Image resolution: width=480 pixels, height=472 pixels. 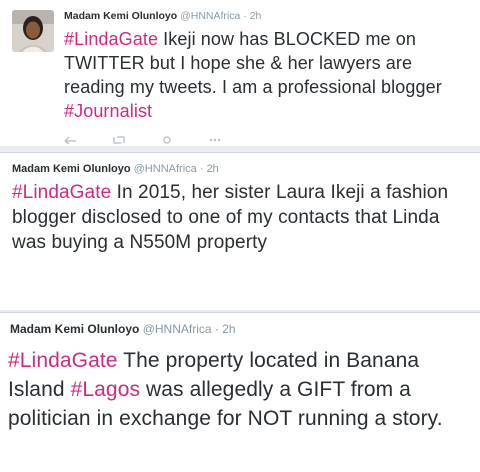 What do you see at coordinates (33, 31) in the screenshot?
I see `avatar` at bounding box center [33, 31].